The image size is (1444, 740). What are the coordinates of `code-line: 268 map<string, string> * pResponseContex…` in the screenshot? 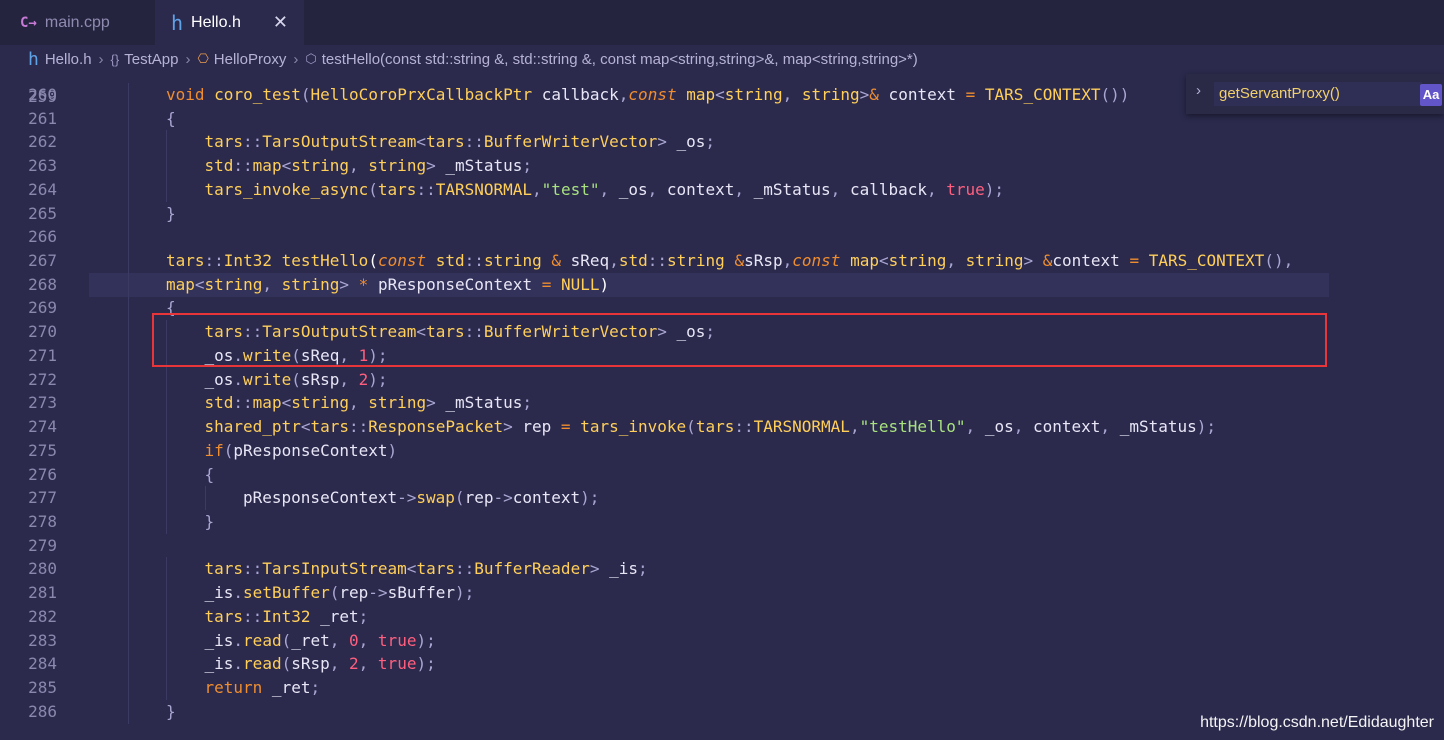 It's located at (722, 285).